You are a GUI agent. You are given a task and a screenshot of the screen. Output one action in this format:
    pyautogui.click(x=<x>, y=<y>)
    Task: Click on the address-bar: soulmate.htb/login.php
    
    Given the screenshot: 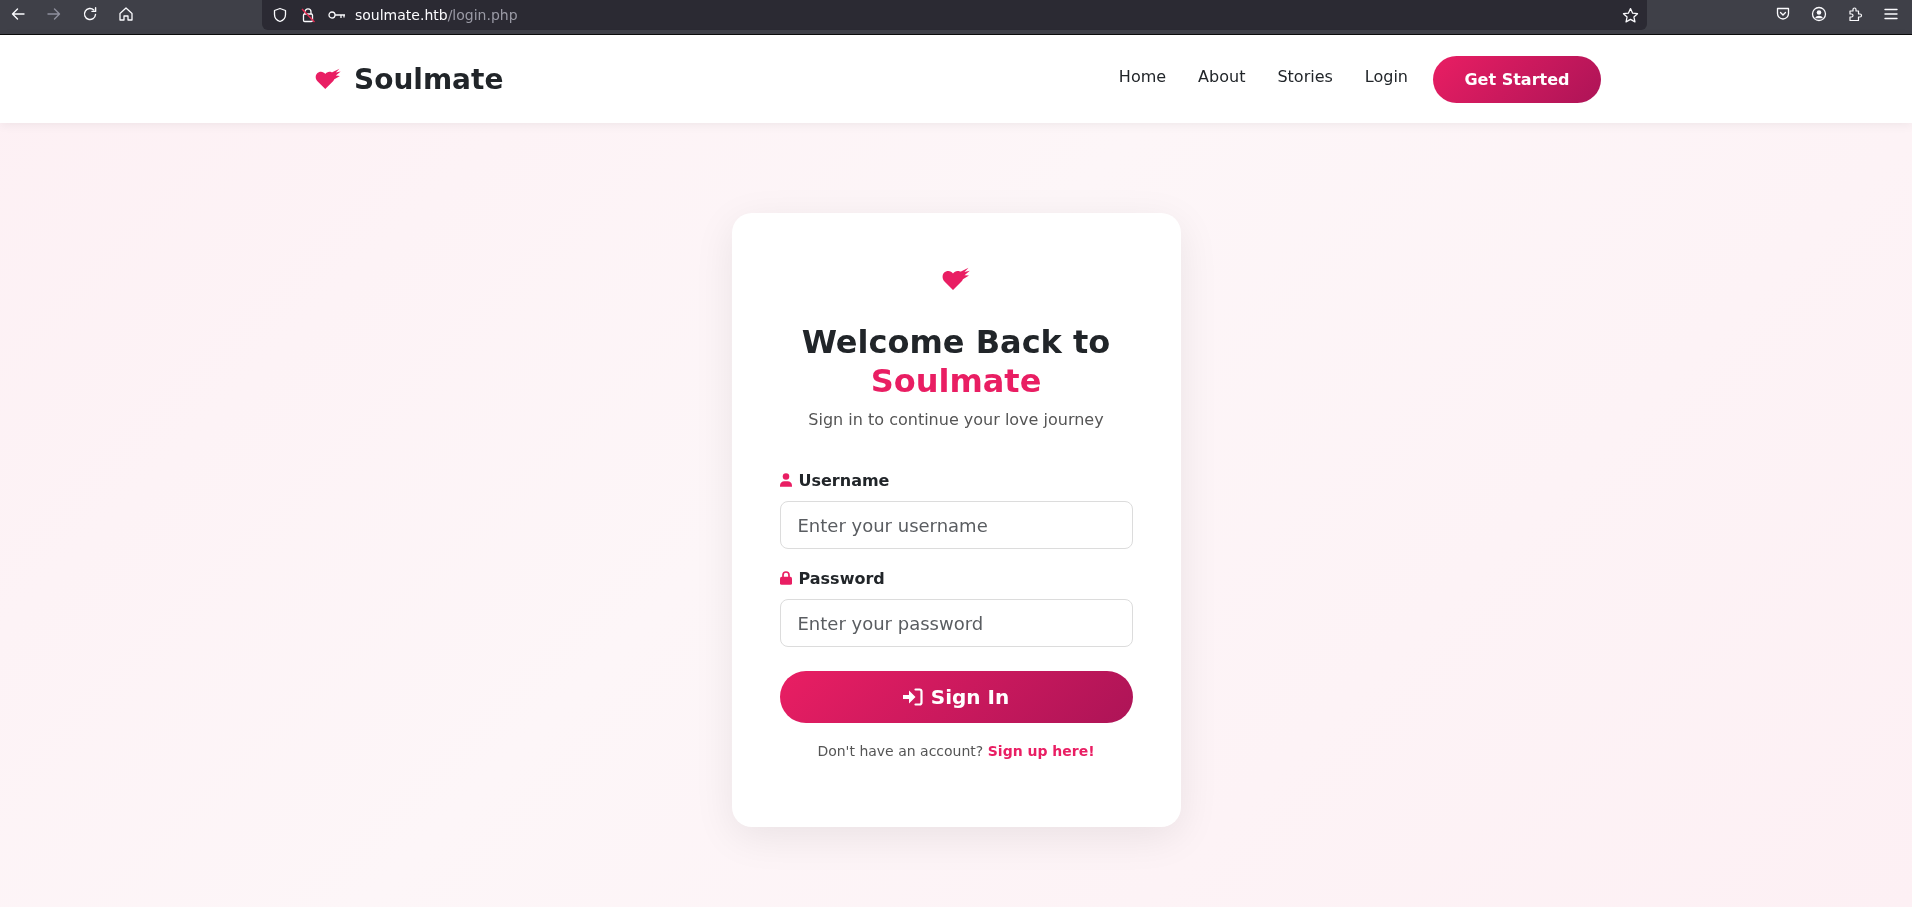 What is the action you would take?
    pyautogui.click(x=954, y=15)
    